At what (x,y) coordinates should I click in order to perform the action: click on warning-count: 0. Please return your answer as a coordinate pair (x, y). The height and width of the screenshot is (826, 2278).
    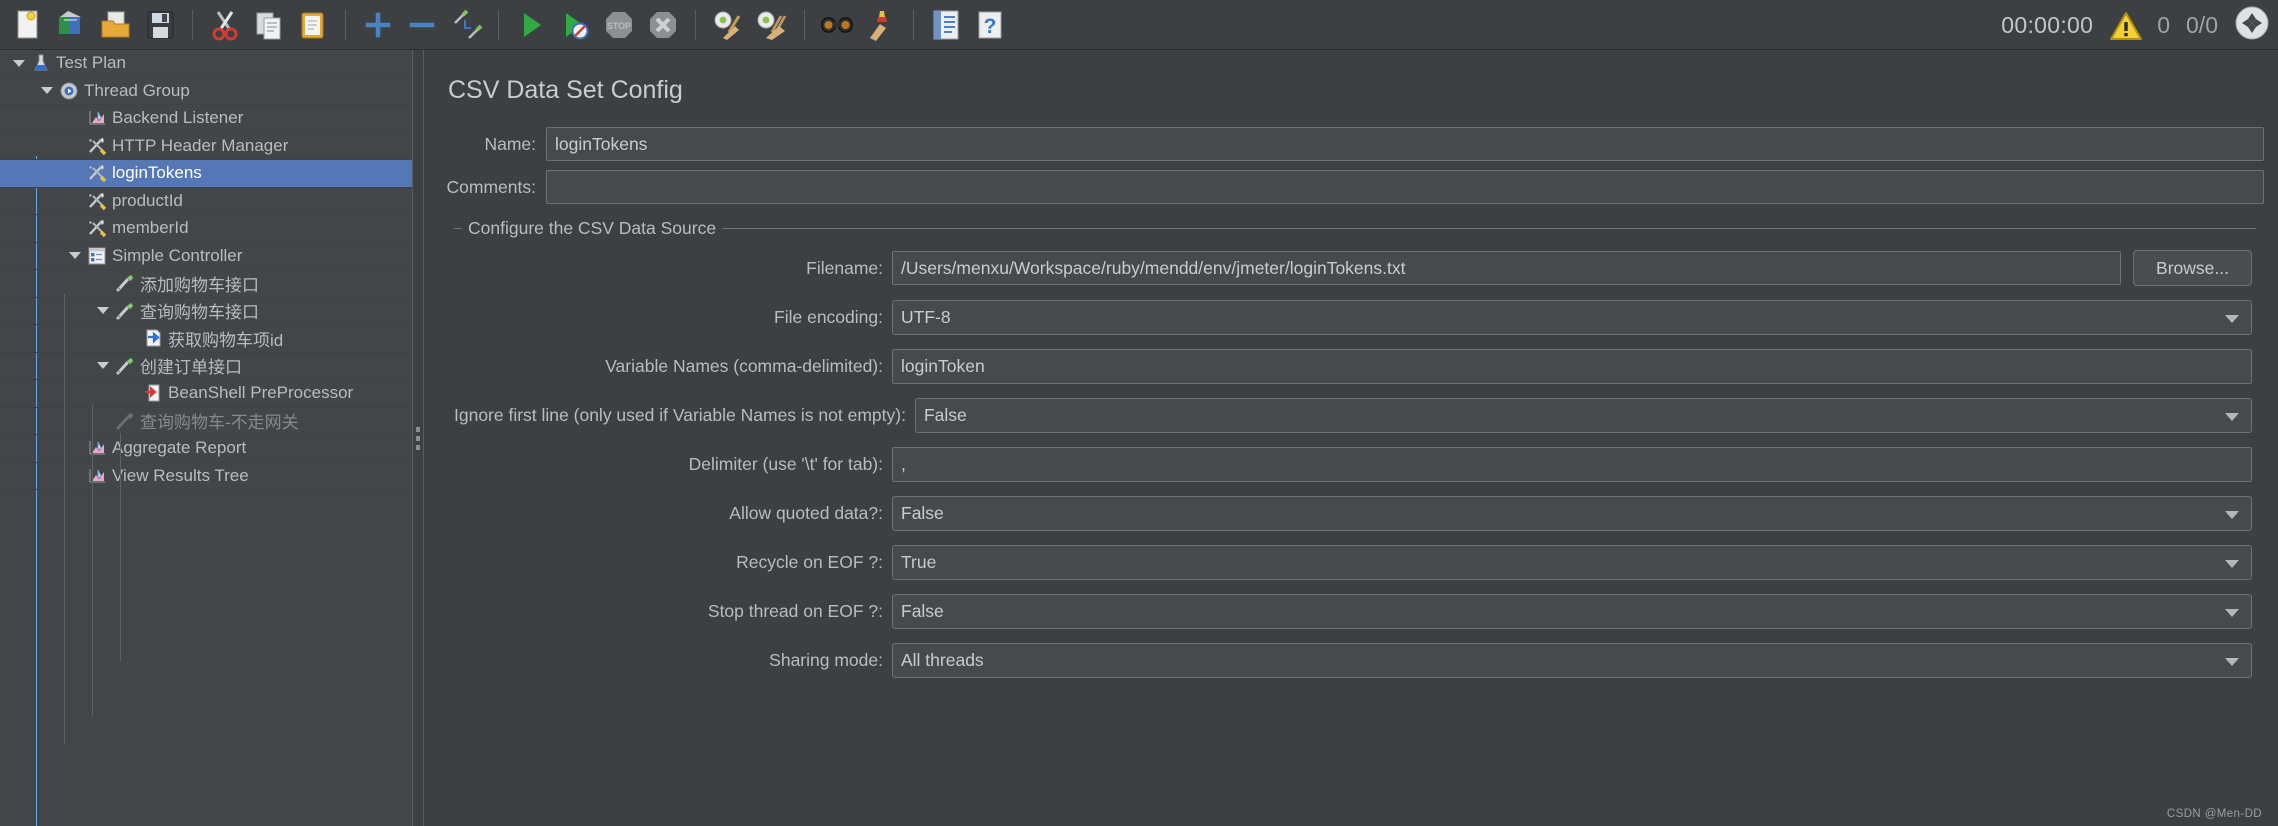
    Looking at the image, I should click on (2164, 24).